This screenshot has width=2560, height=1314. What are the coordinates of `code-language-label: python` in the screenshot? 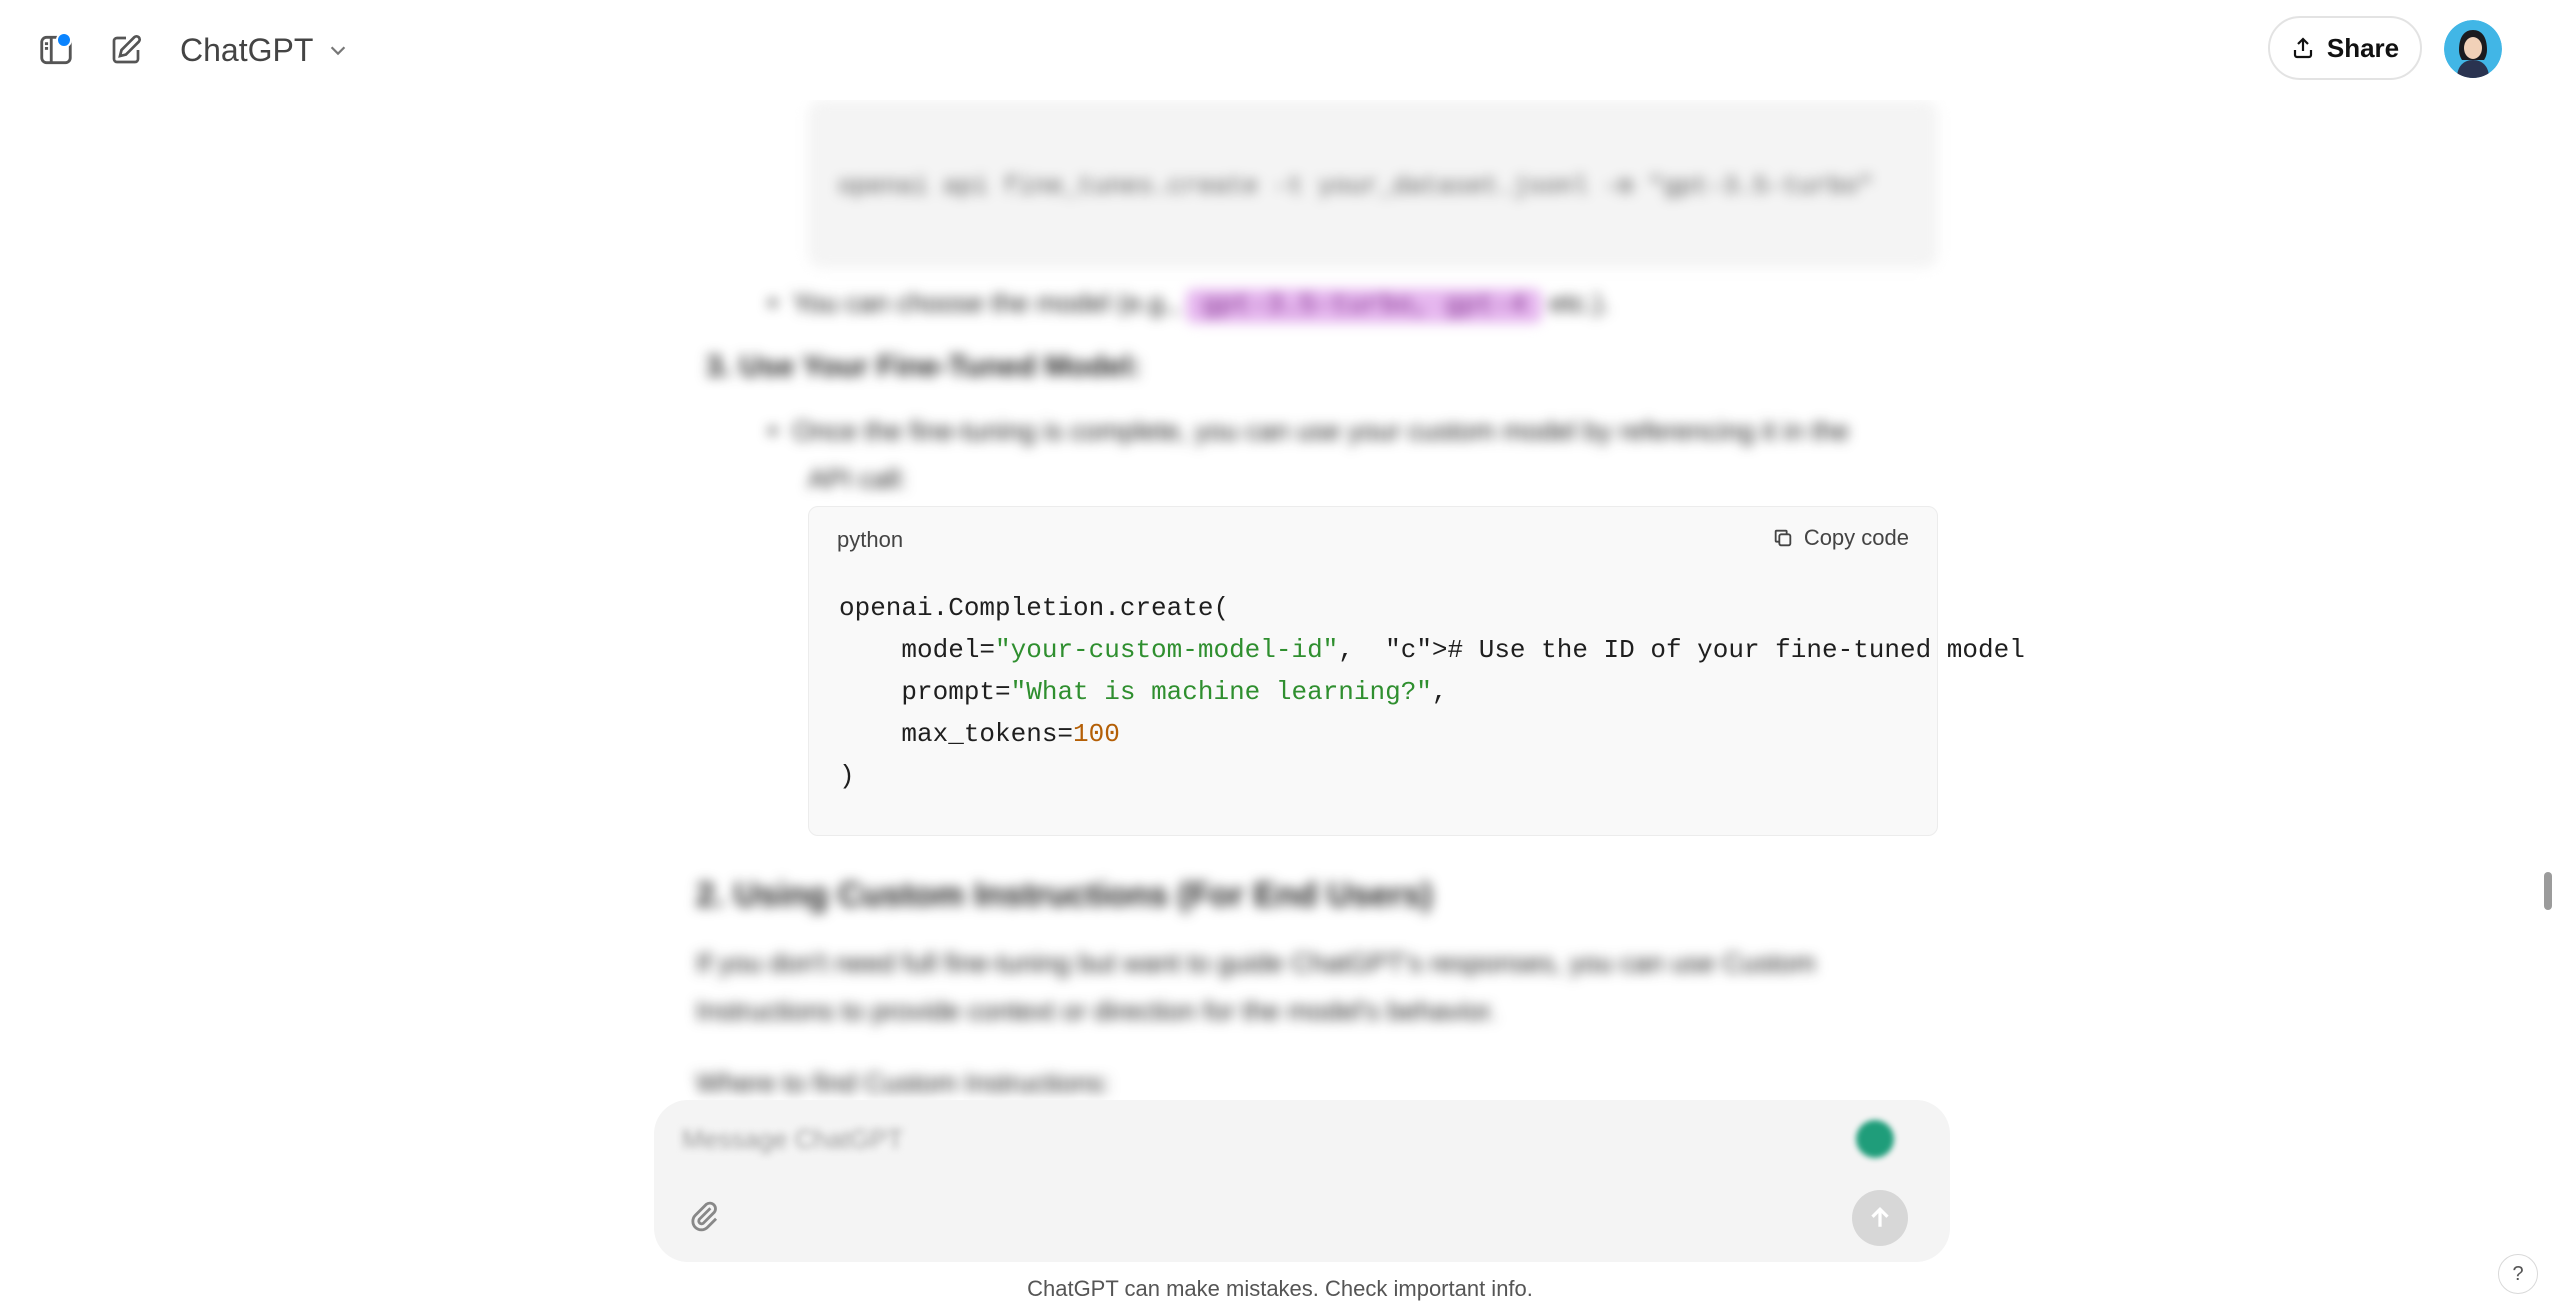 It's located at (870, 539).